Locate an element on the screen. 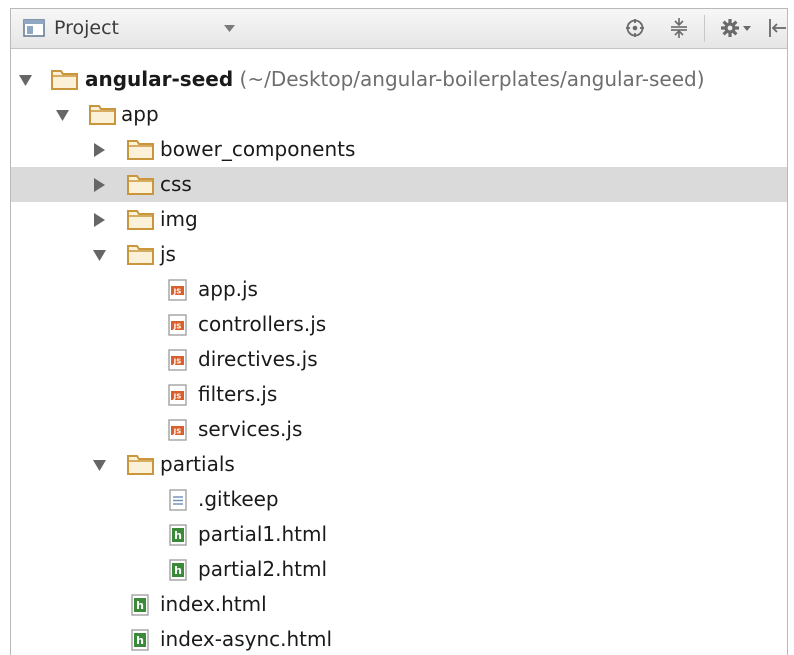 This screenshot has height=655, width=794. tree-node-js: js is located at coordinates (399, 254).